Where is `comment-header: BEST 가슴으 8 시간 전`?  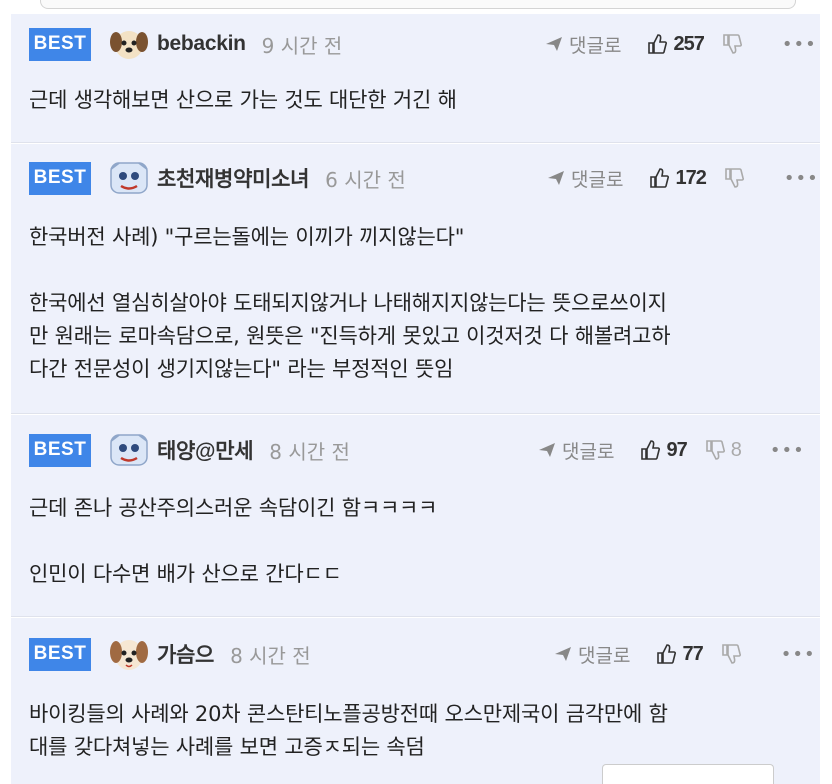
comment-header: BEST 가슴으 8 시간 전 is located at coordinates (170, 654).